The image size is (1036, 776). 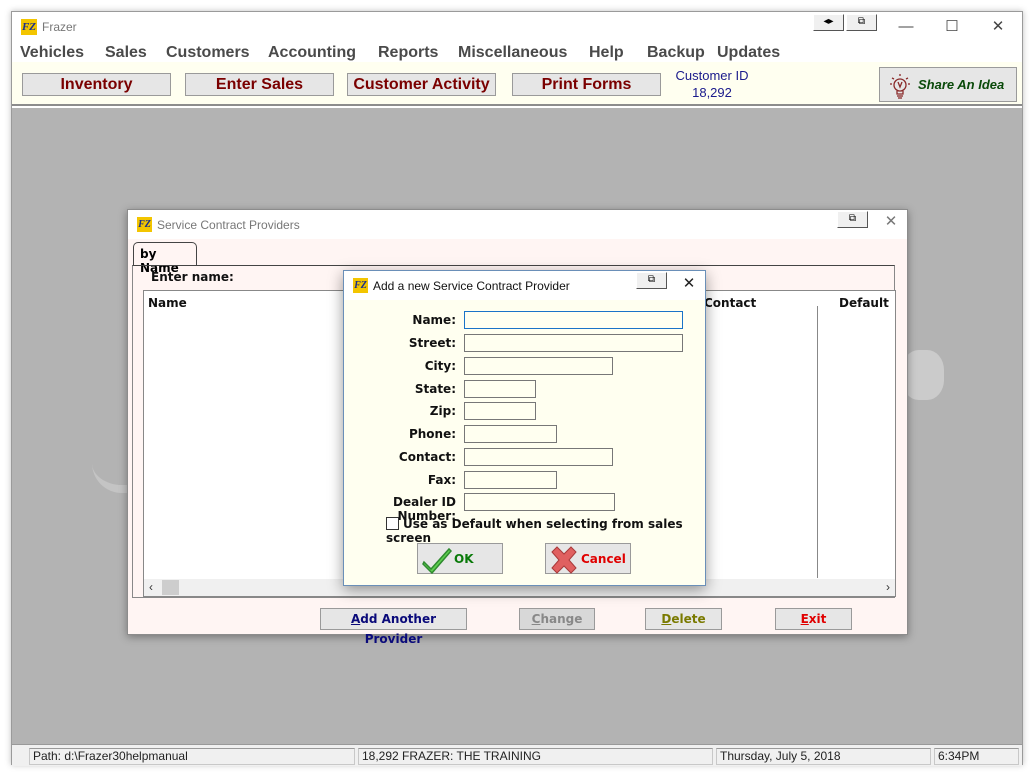 I want to click on share-idea-label: Share An Idea, so click(x=961, y=84).